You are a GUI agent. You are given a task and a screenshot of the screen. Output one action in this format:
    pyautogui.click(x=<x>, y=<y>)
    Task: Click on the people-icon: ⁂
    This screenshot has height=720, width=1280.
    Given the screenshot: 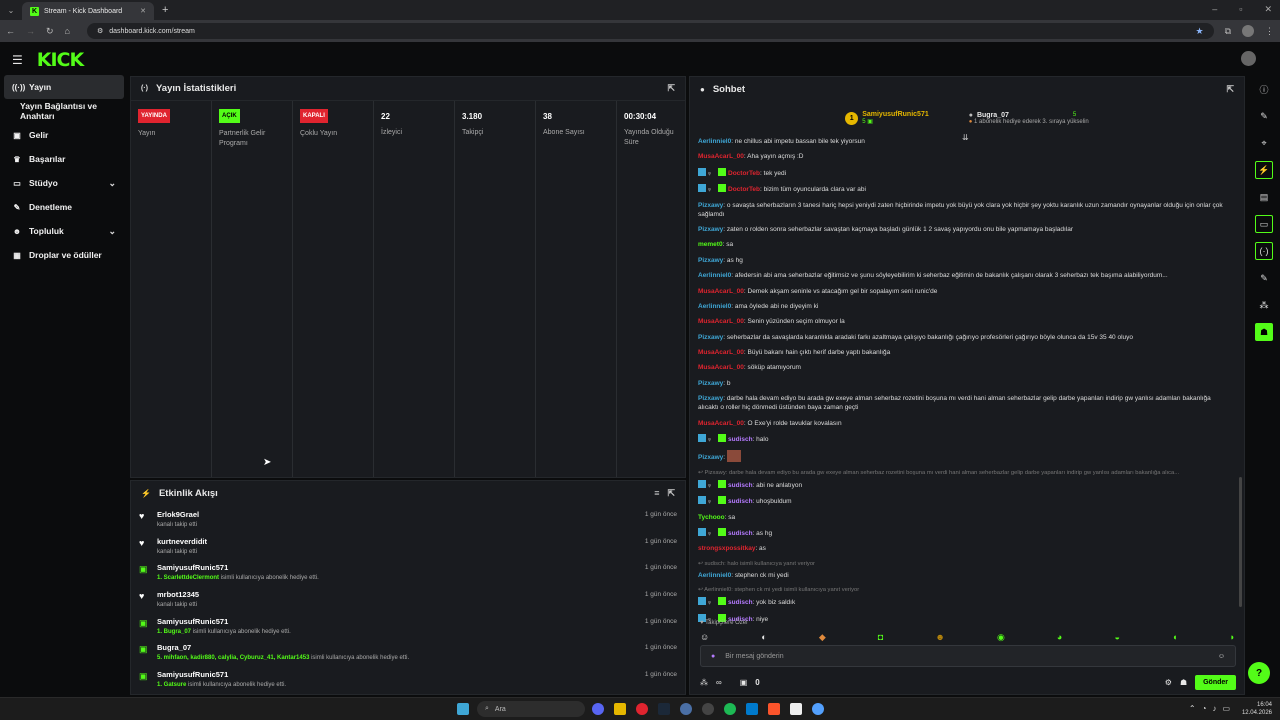 What is the action you would take?
    pyautogui.click(x=1264, y=305)
    